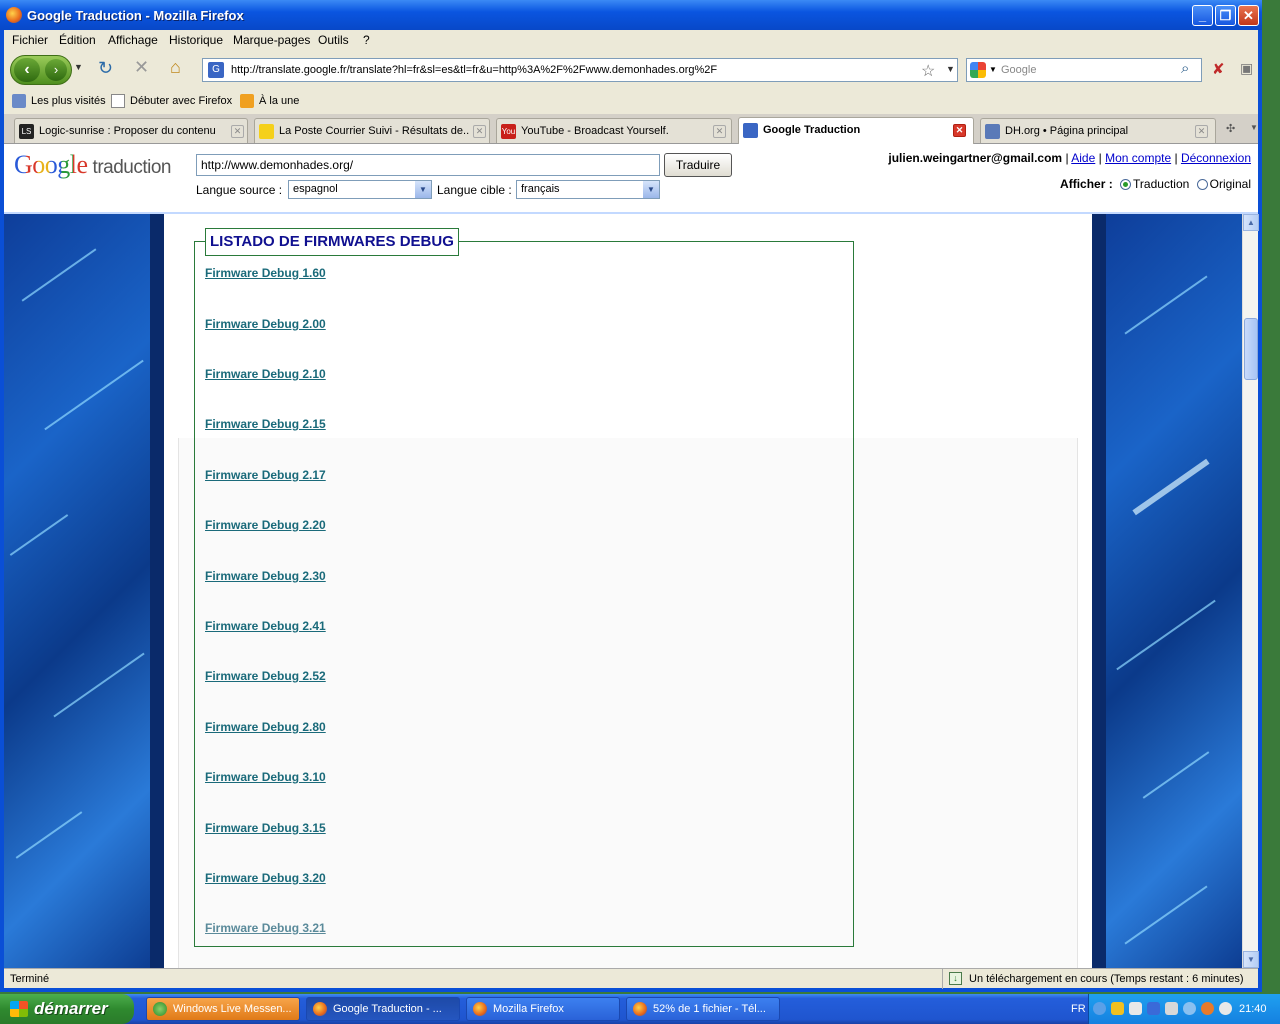 The height and width of the screenshot is (1024, 1280). I want to click on firmware-link: Firmware Debug 2.17, so click(265, 475).